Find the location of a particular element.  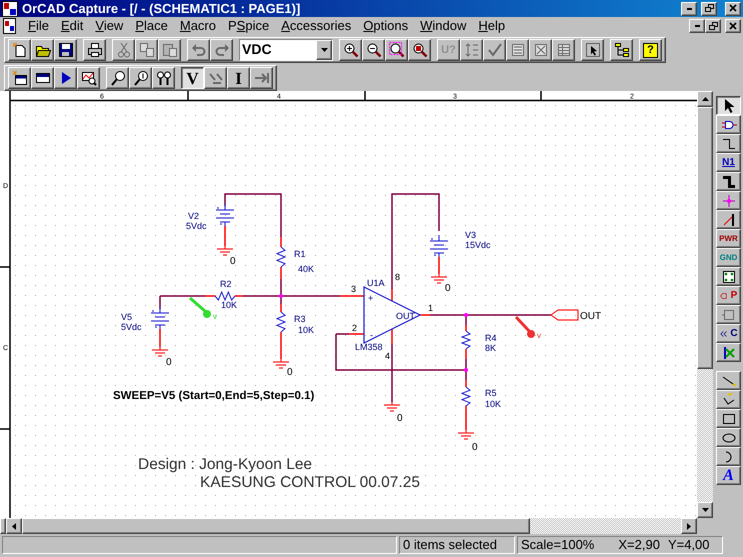

menu-item: Place is located at coordinates (151, 26).